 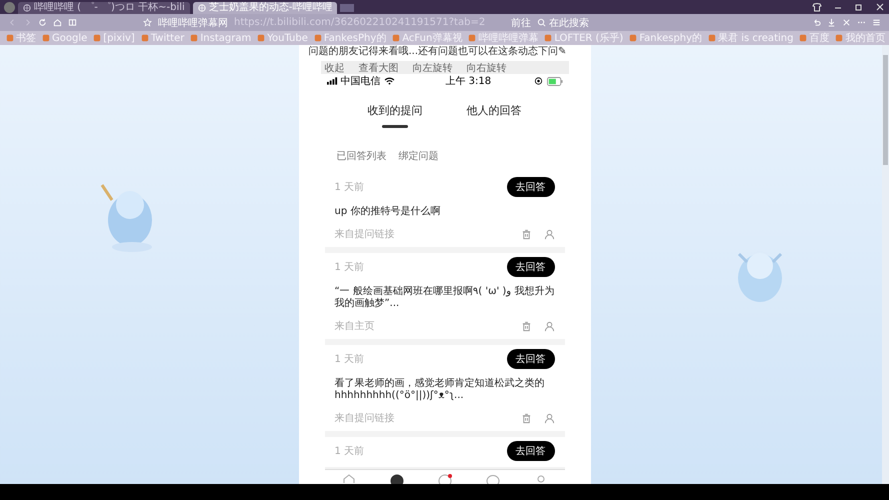 What do you see at coordinates (349, 479) in the screenshot?
I see `nav-home-icon` at bounding box center [349, 479].